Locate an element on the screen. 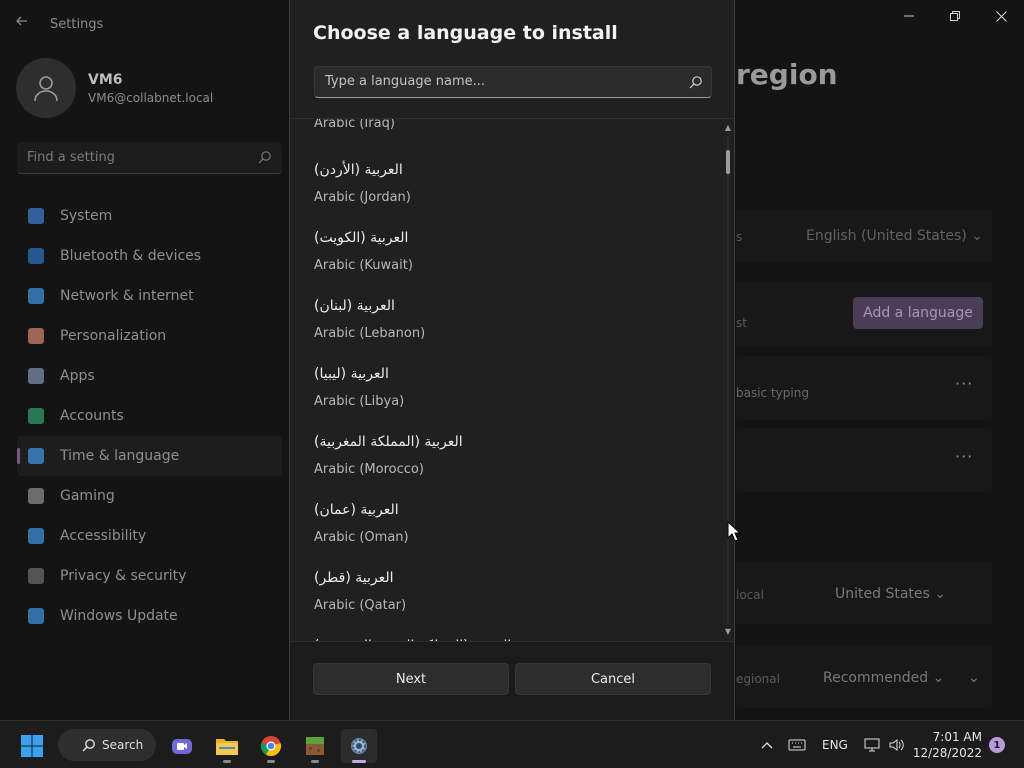 The width and height of the screenshot is (1024, 768). clock-time: 7:01 AM is located at coordinates (957, 737).